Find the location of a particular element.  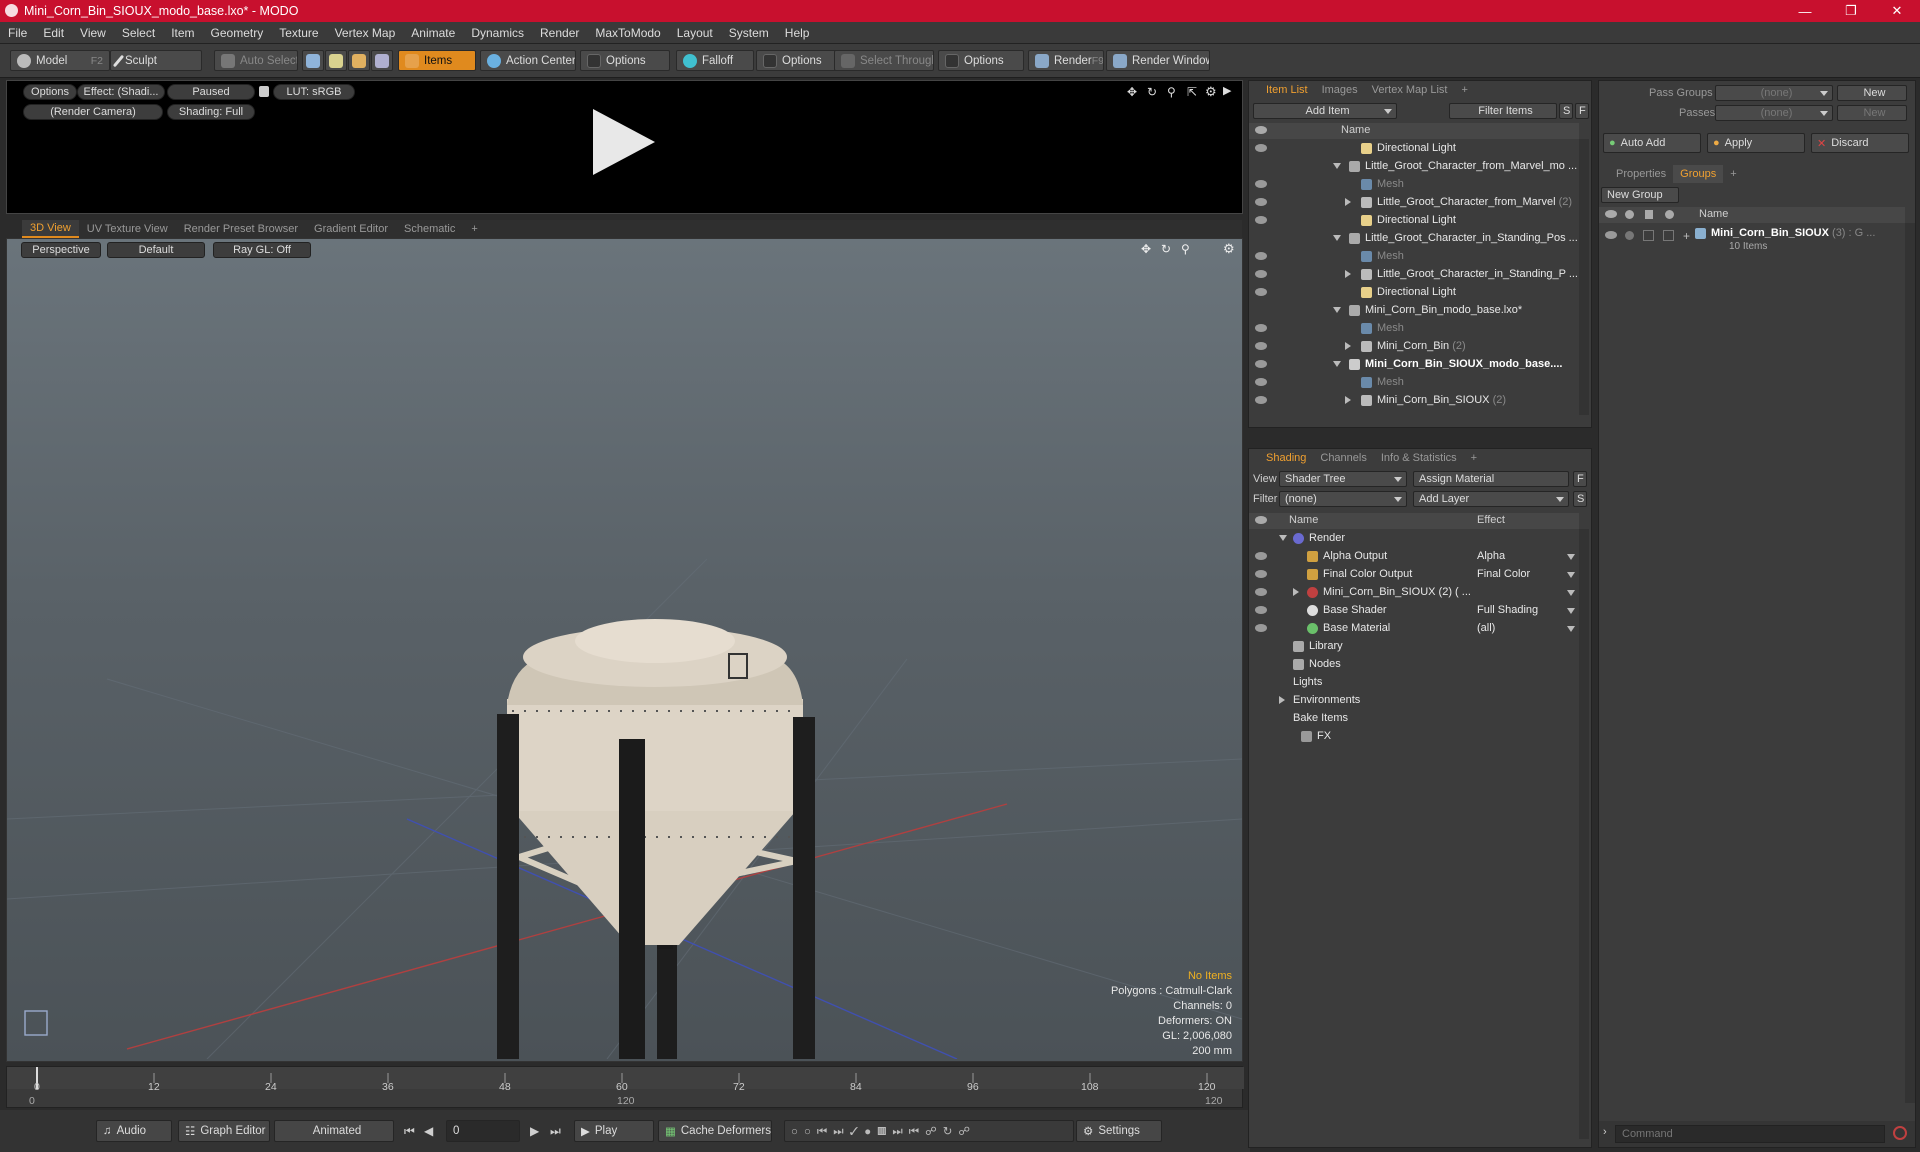

vertices-mode-button is located at coordinates (313, 60).